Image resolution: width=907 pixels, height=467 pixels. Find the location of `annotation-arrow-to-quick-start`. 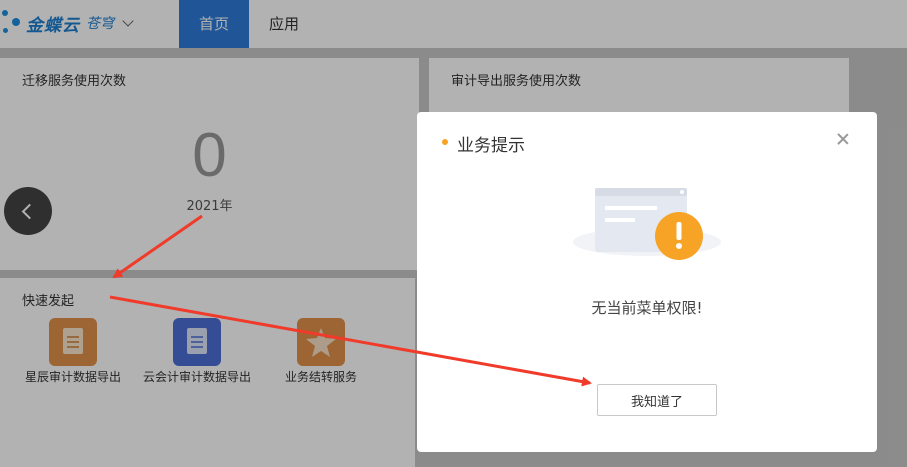

annotation-arrow-to-quick-start is located at coordinates (157, 246).